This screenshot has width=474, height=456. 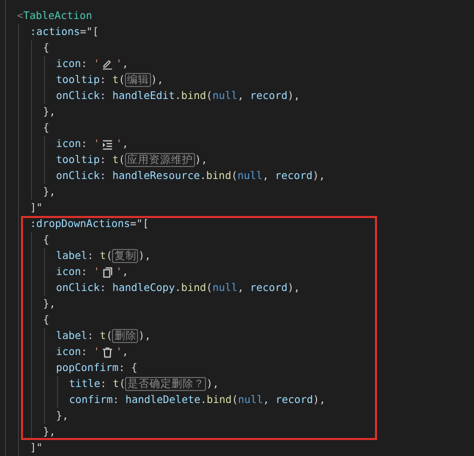 I want to click on translation-hint: 编辑, so click(x=137, y=80).